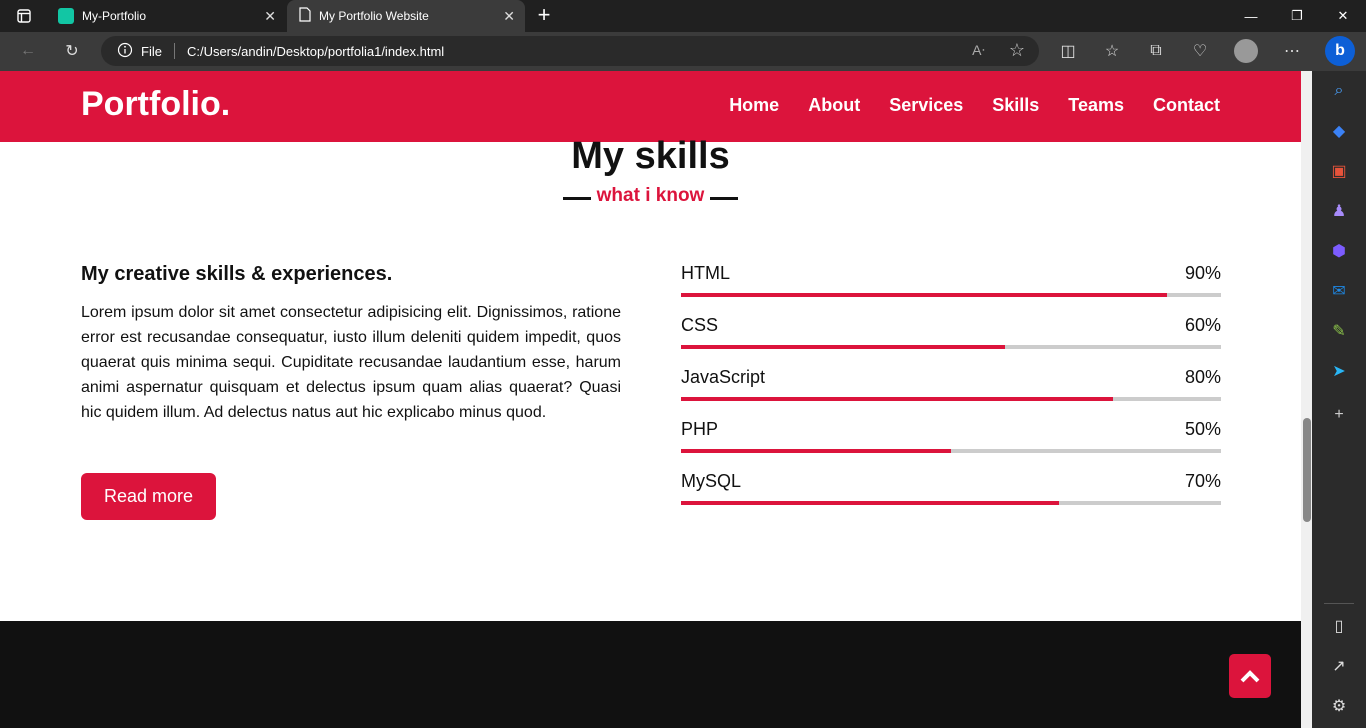 The width and height of the screenshot is (1366, 728). I want to click on microsoft-365-icon: ⬢, so click(1339, 251).